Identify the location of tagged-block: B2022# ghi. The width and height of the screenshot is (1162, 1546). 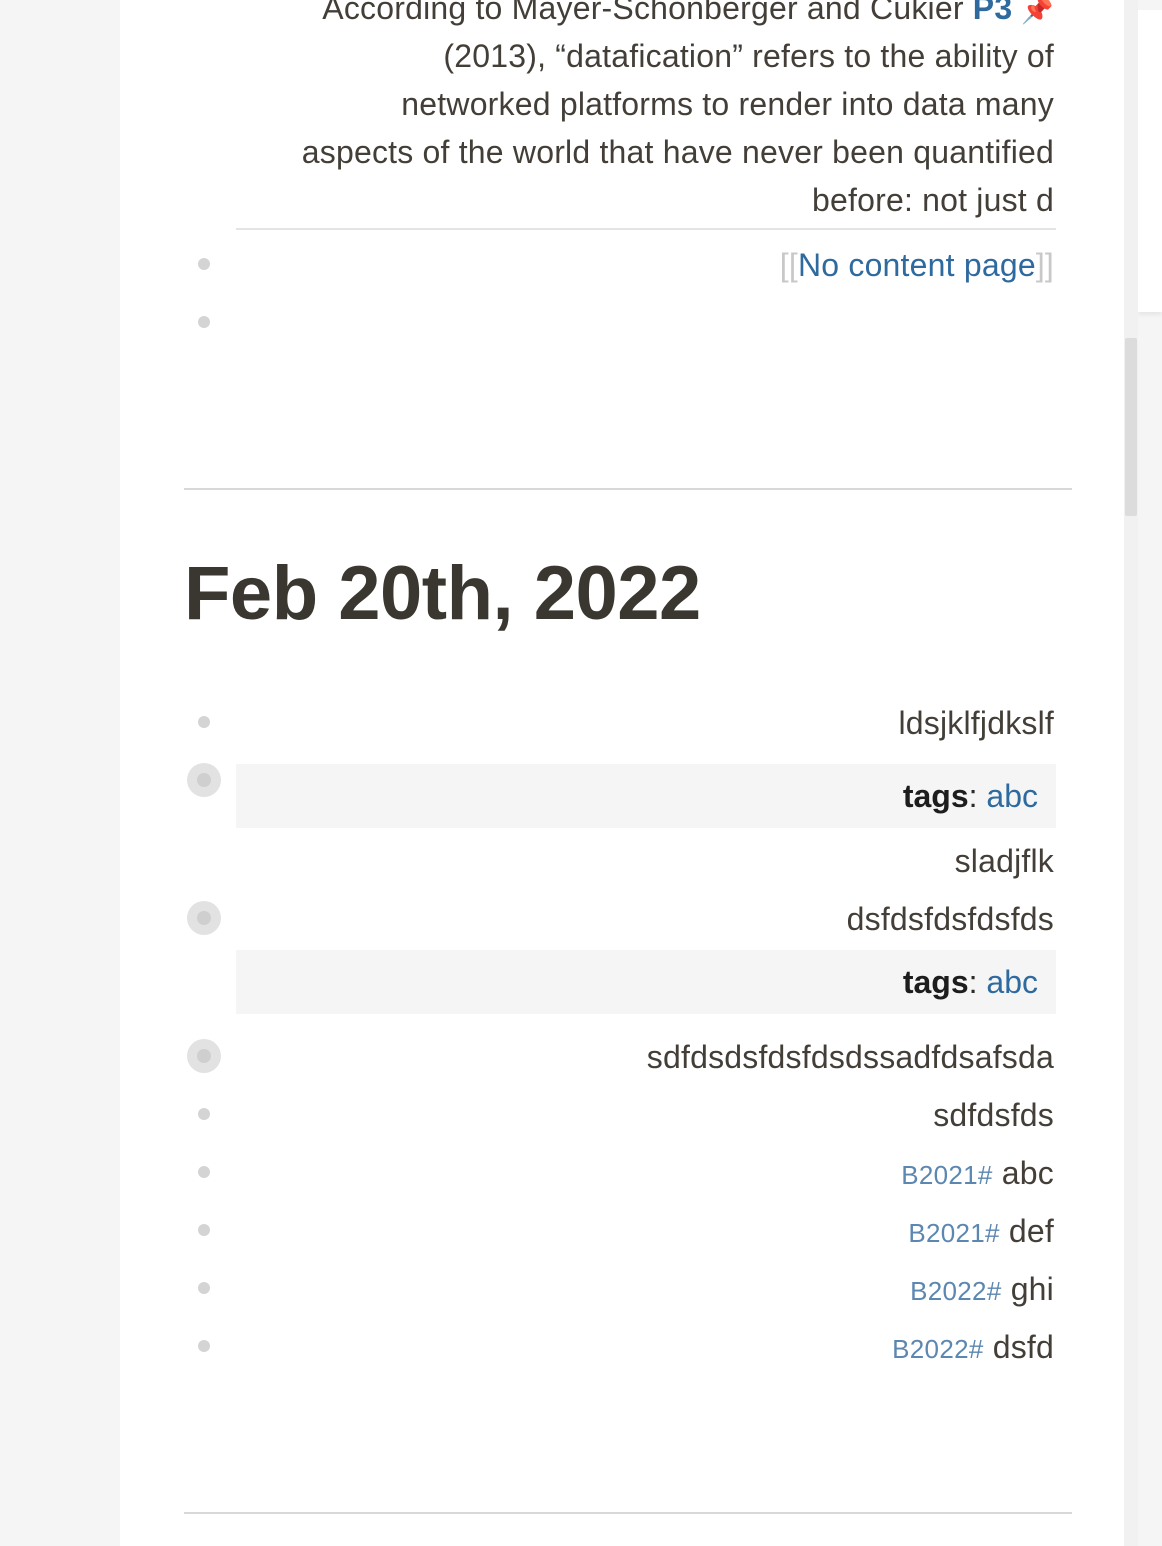
(982, 1290).